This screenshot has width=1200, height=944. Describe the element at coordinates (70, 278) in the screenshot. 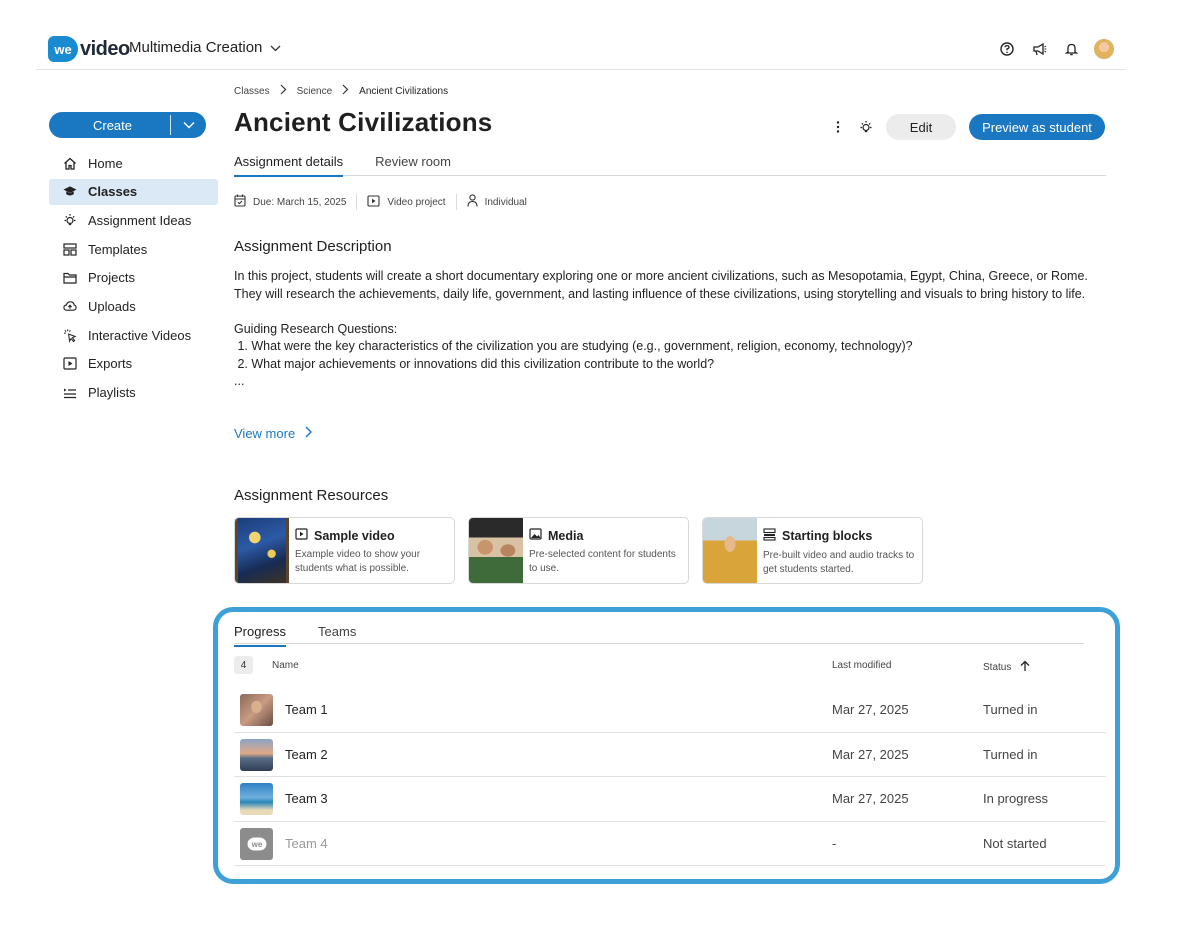

I see `folder-icon` at that location.